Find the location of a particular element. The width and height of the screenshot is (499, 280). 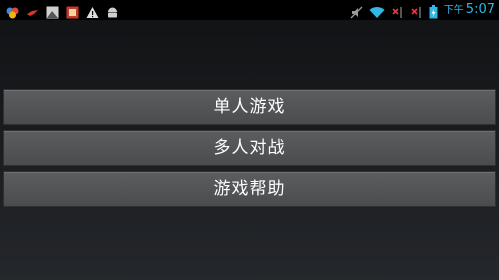

system-status-icons: 下午 5:07 is located at coordinates (422, 10).